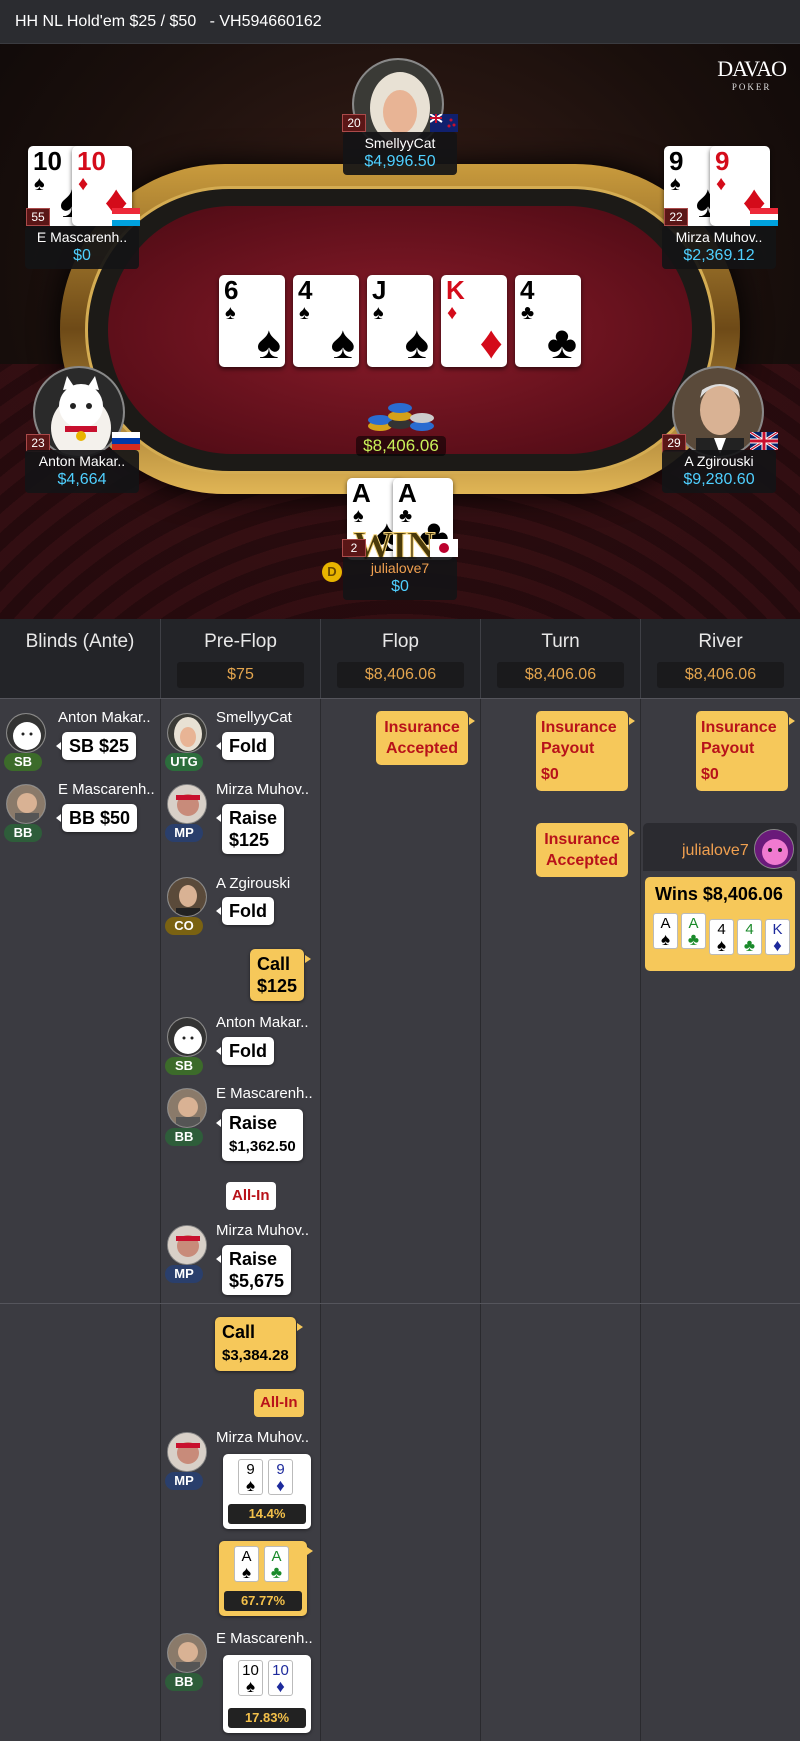 The image size is (800, 1741). What do you see at coordinates (474, 321) in the screenshot?
I see `board-card-4: K ♦ ♦` at bounding box center [474, 321].